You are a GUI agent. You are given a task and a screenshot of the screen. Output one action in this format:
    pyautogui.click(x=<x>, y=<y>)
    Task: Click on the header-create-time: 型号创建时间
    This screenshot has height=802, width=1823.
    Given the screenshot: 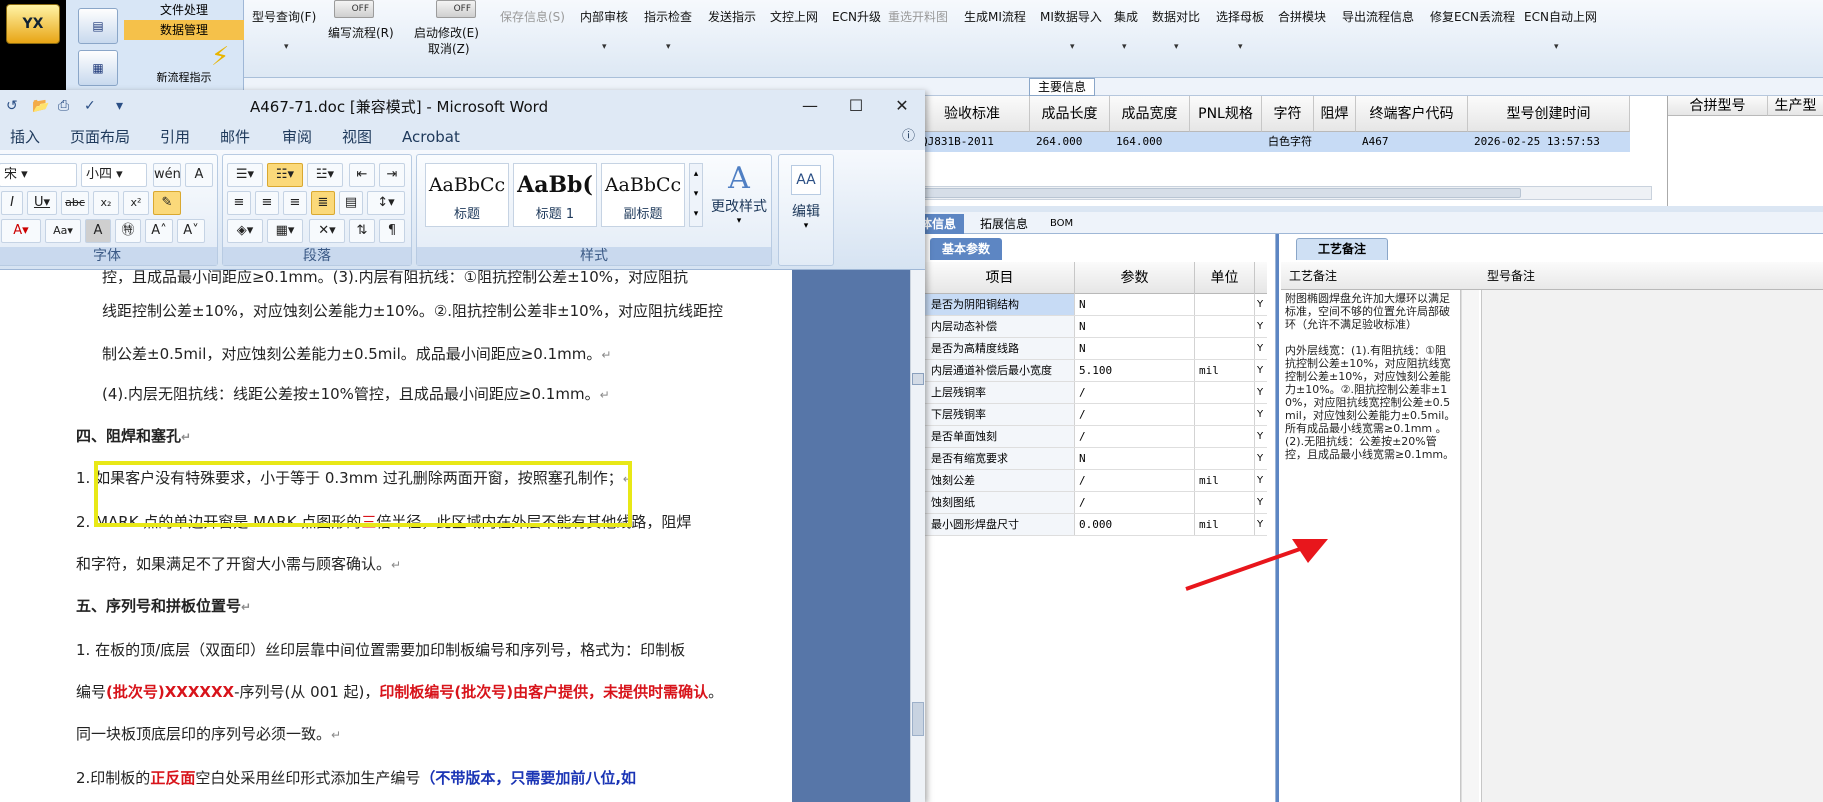 What is the action you would take?
    pyautogui.click(x=1549, y=114)
    